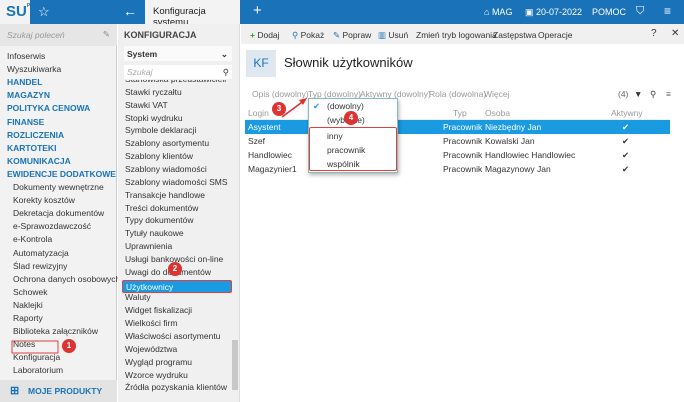 The width and height of the screenshot is (684, 402). I want to click on konfiguracja-highlight, so click(35, 347).